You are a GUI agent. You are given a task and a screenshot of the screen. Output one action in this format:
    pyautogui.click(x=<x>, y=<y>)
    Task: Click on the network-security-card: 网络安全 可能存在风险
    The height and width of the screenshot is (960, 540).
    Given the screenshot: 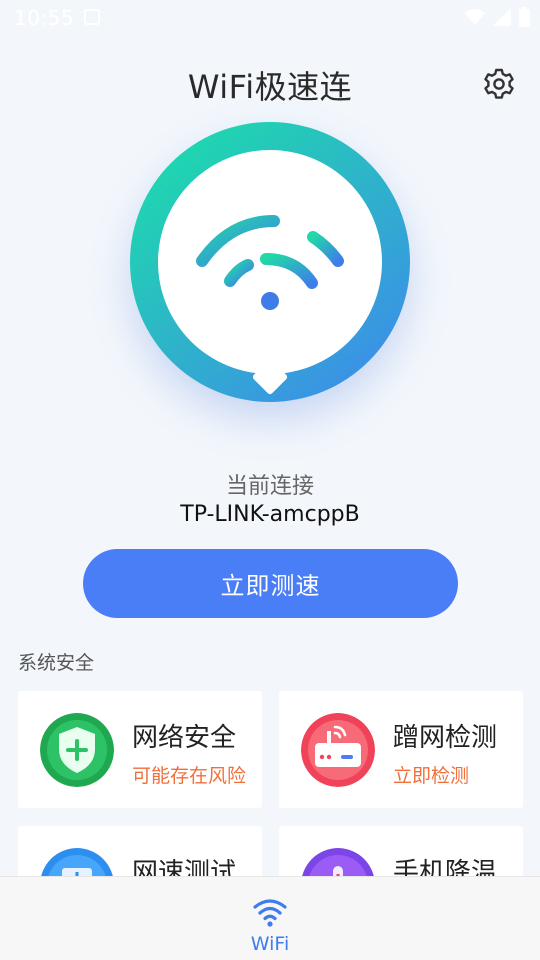 What is the action you would take?
    pyautogui.click(x=140, y=749)
    